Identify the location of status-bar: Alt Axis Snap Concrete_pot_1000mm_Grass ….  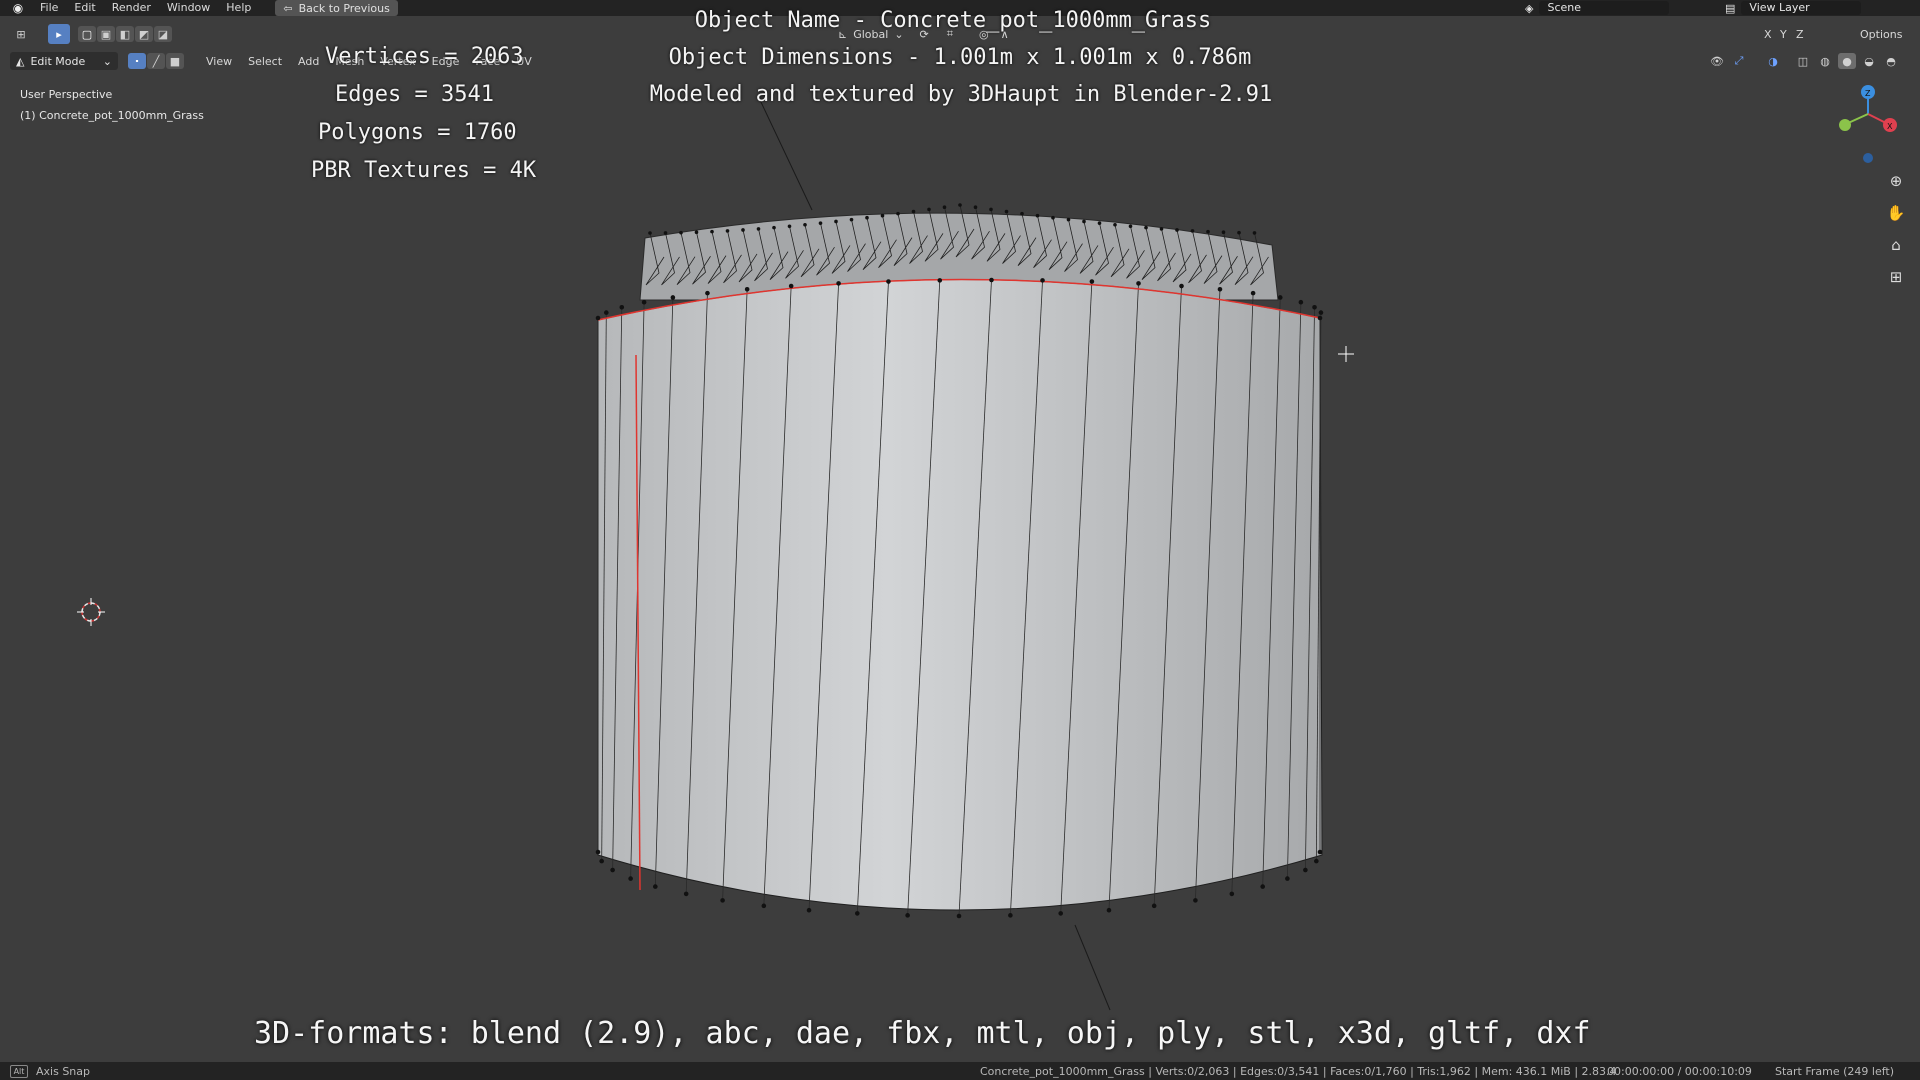
(960, 1071).